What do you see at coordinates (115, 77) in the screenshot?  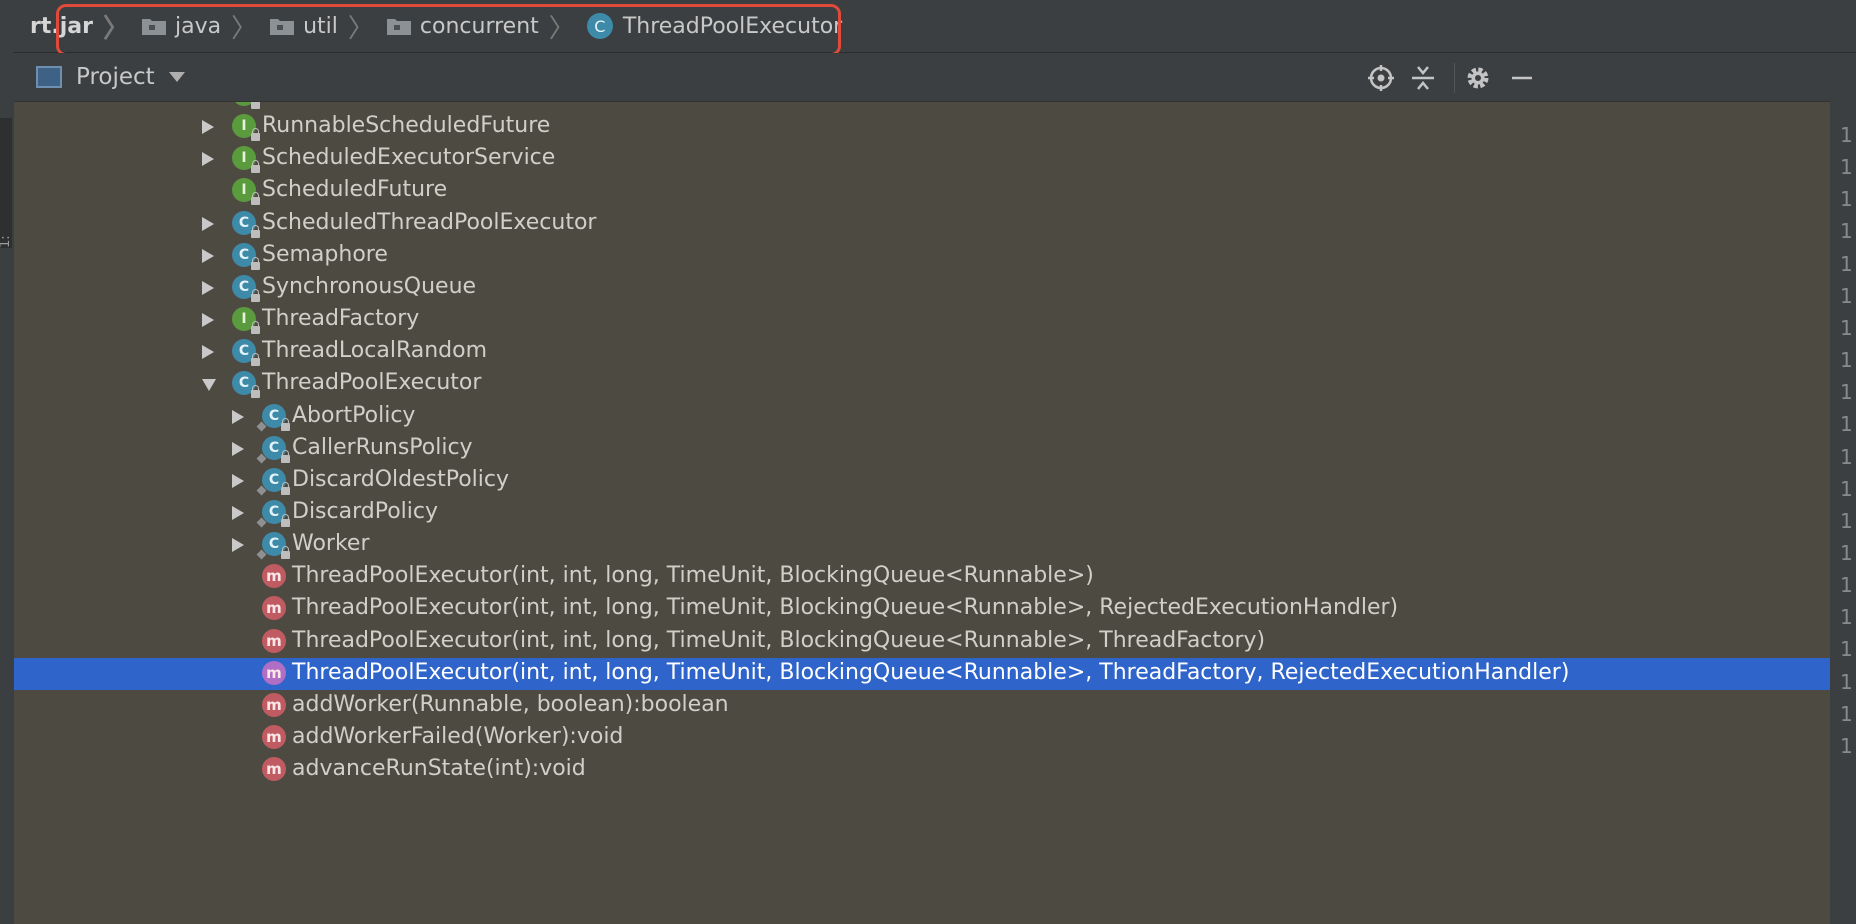 I see `project-panel-title: Project` at bounding box center [115, 77].